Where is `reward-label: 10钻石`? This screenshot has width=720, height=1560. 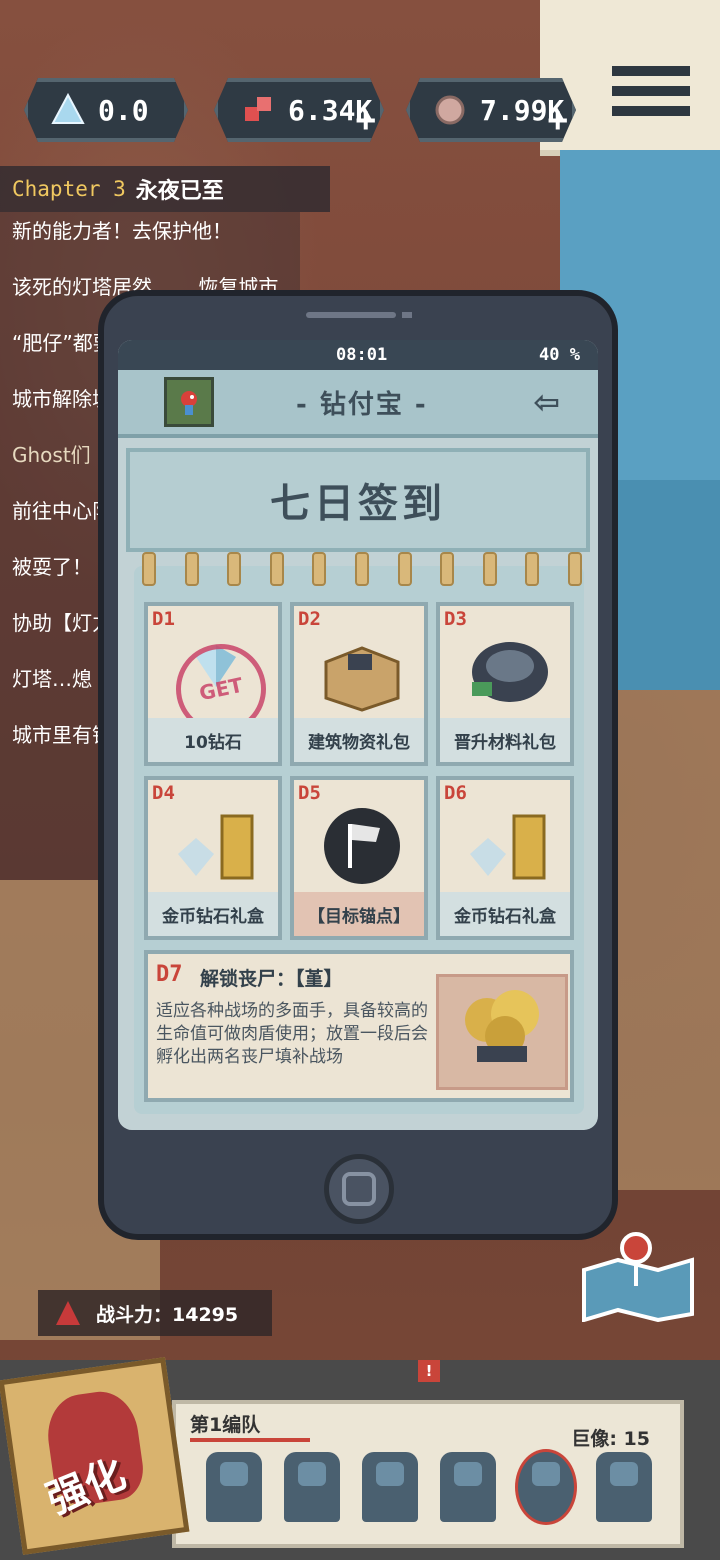
reward-label: 10钻石 is located at coordinates (213, 740).